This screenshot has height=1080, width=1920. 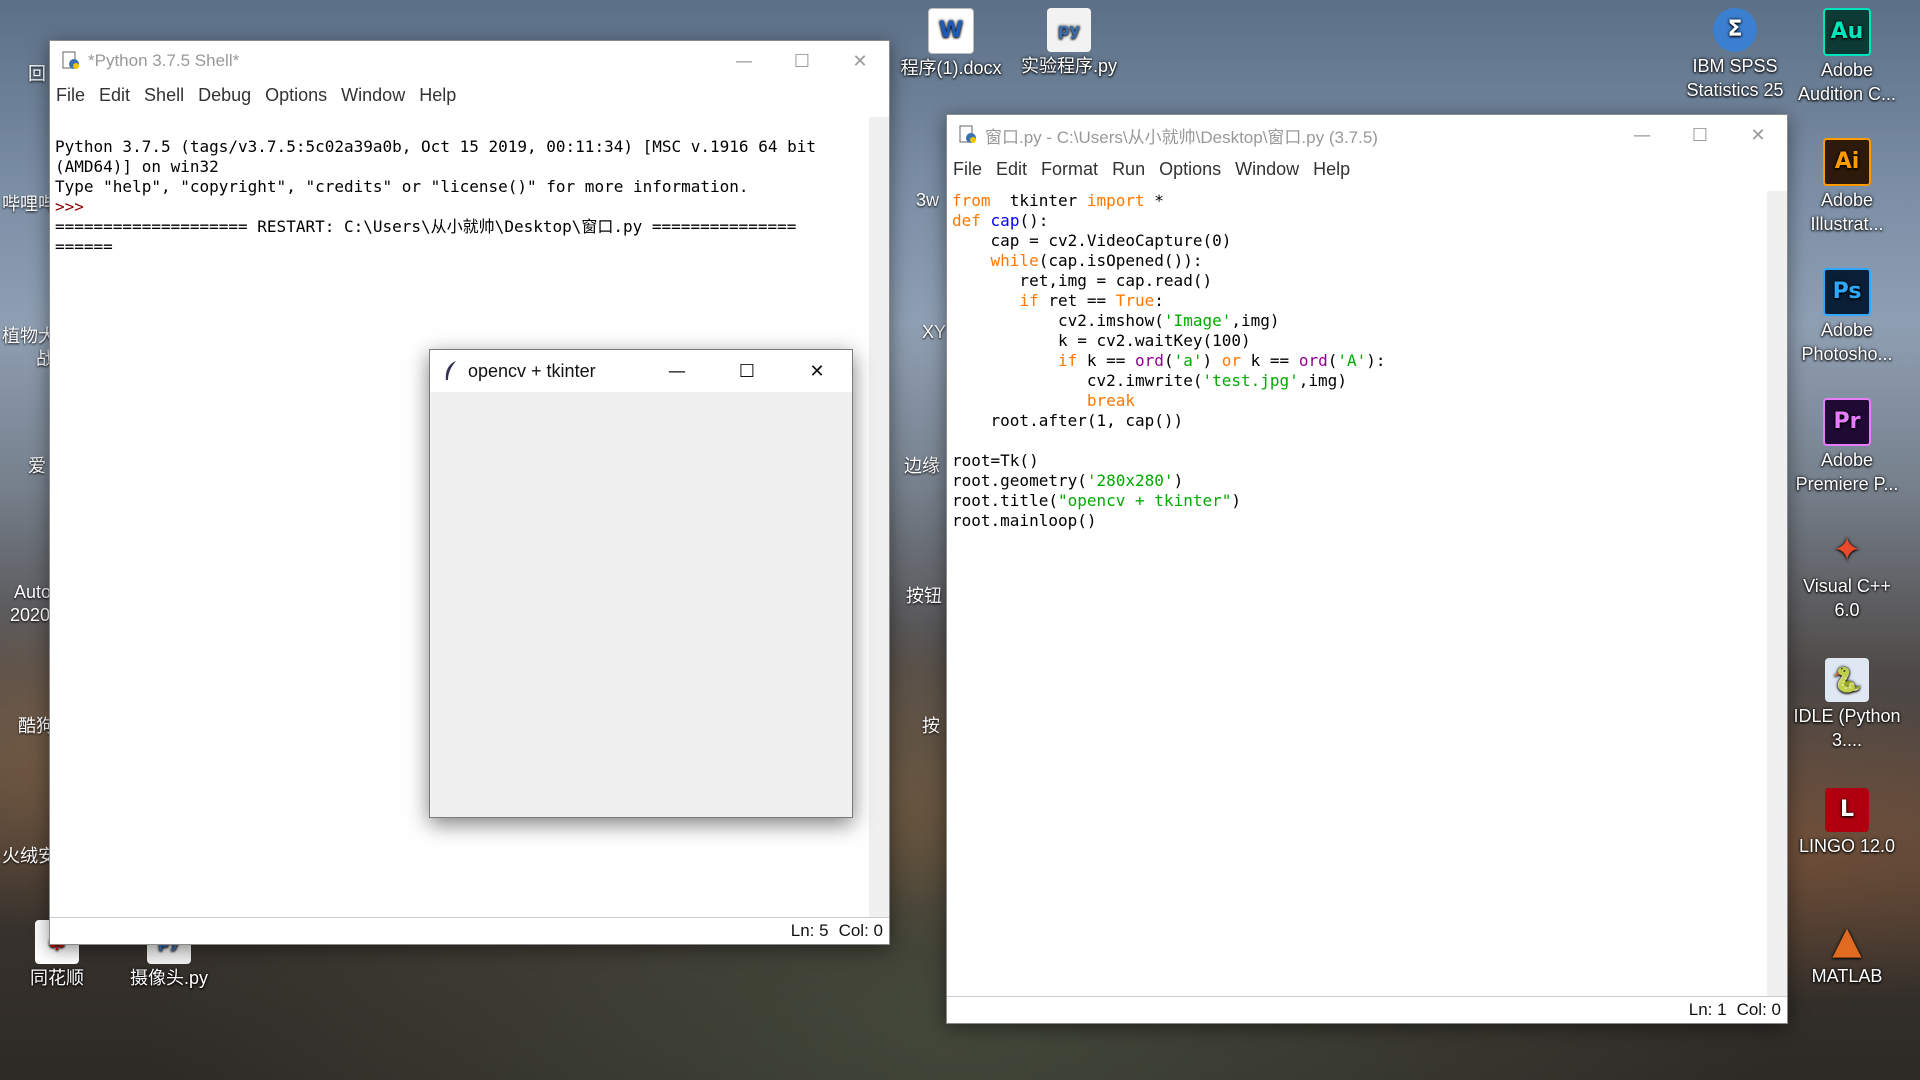 I want to click on desktop-icon-label: Visual C++ 6.0, so click(x=1847, y=598).